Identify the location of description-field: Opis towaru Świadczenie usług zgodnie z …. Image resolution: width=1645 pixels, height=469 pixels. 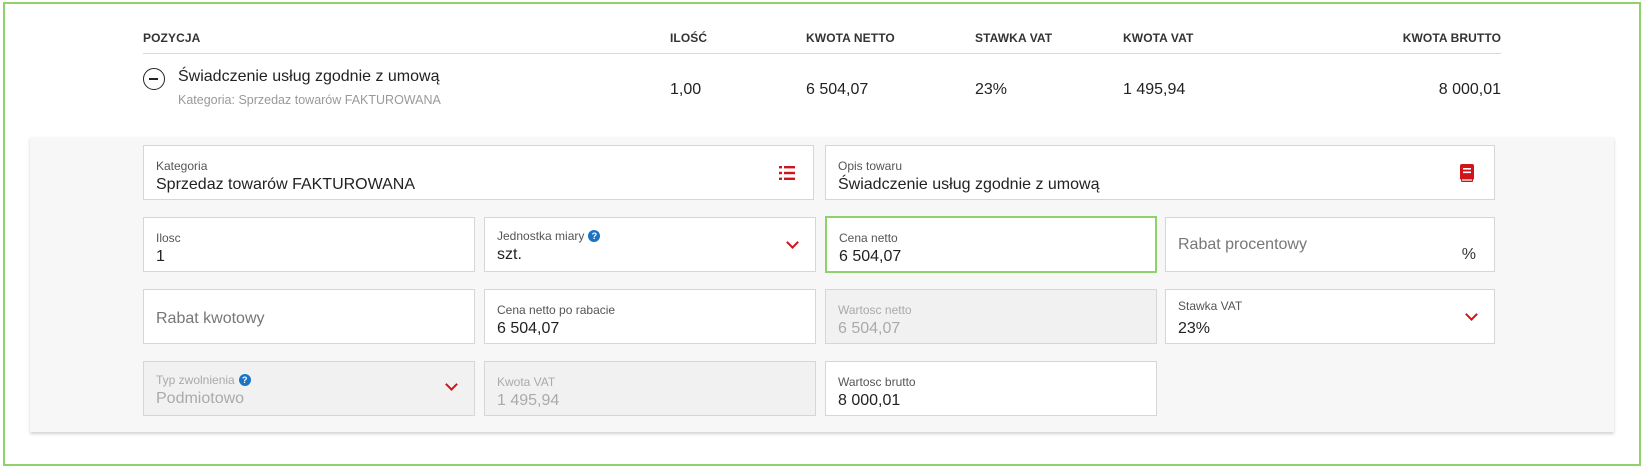
(1160, 172).